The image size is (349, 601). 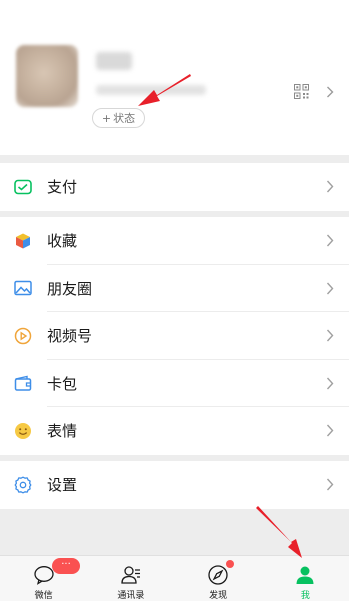 What do you see at coordinates (218, 596) in the screenshot?
I see `tab-label-discover: 发现` at bounding box center [218, 596].